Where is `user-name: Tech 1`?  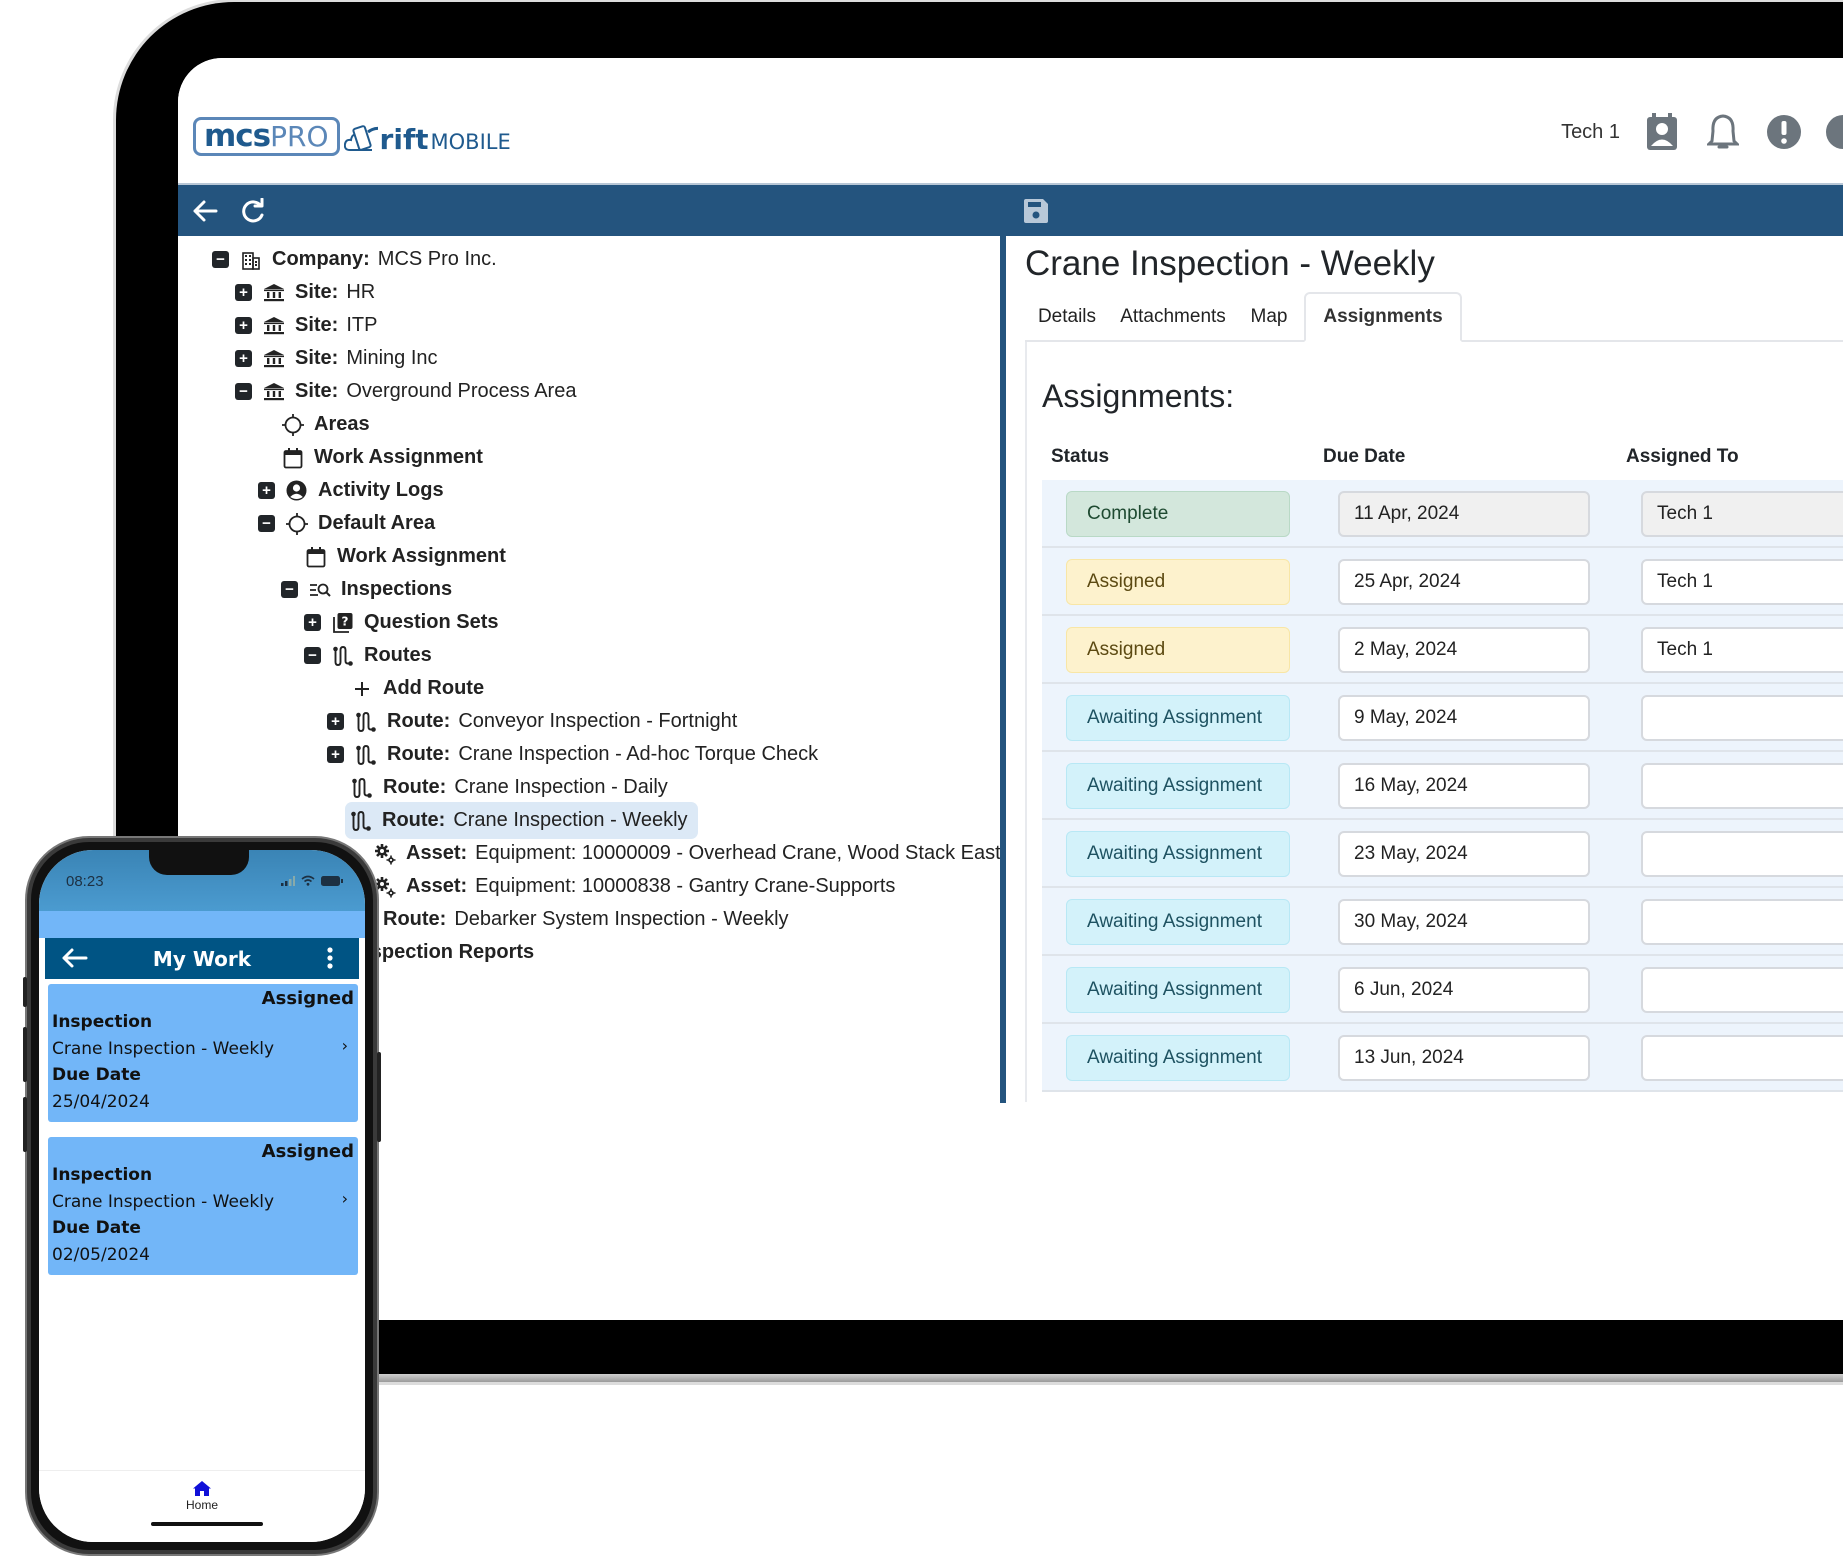 user-name: Tech 1 is located at coordinates (1590, 132).